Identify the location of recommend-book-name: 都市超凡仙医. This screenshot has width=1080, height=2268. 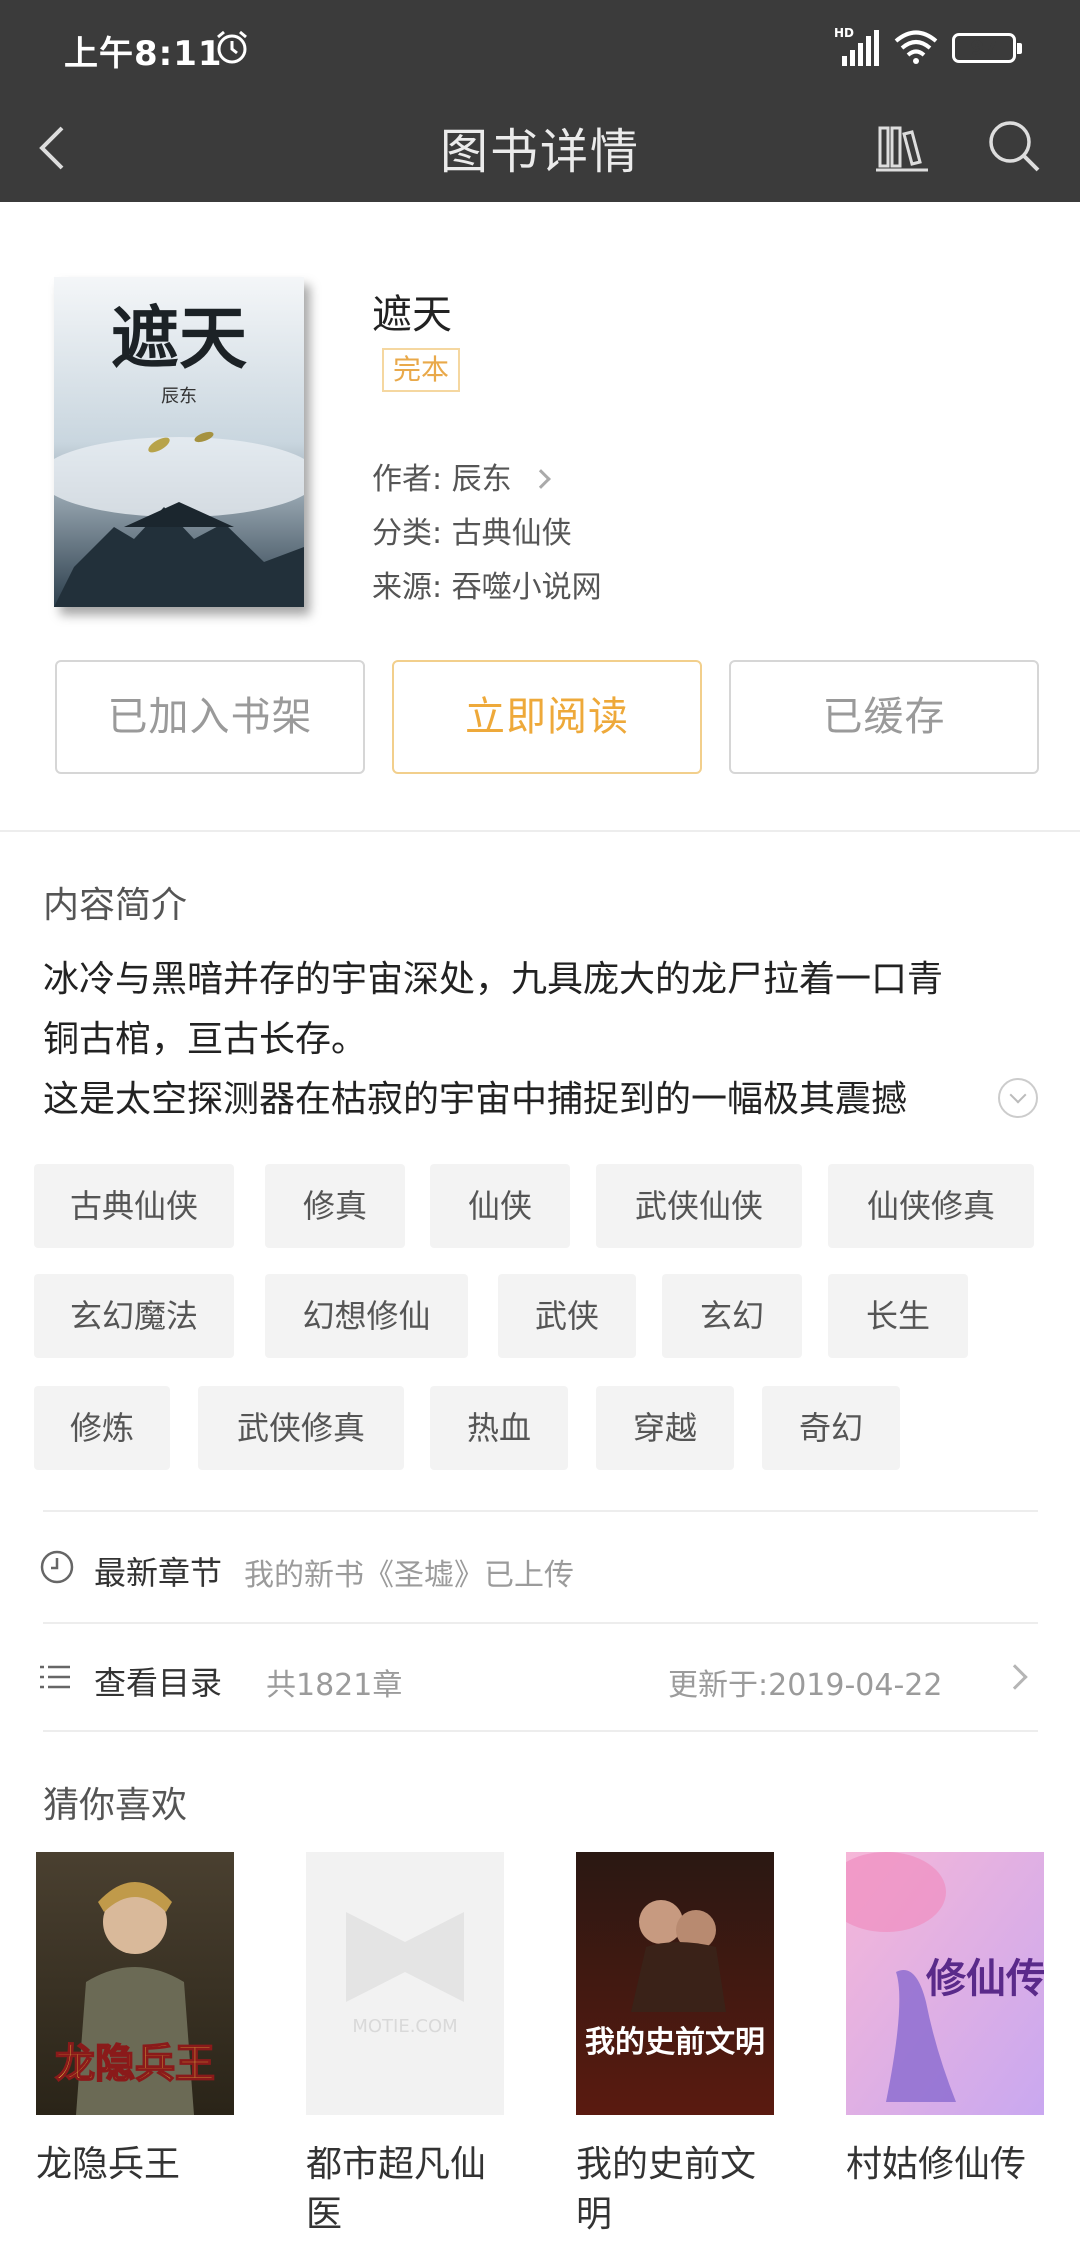
(406, 2190).